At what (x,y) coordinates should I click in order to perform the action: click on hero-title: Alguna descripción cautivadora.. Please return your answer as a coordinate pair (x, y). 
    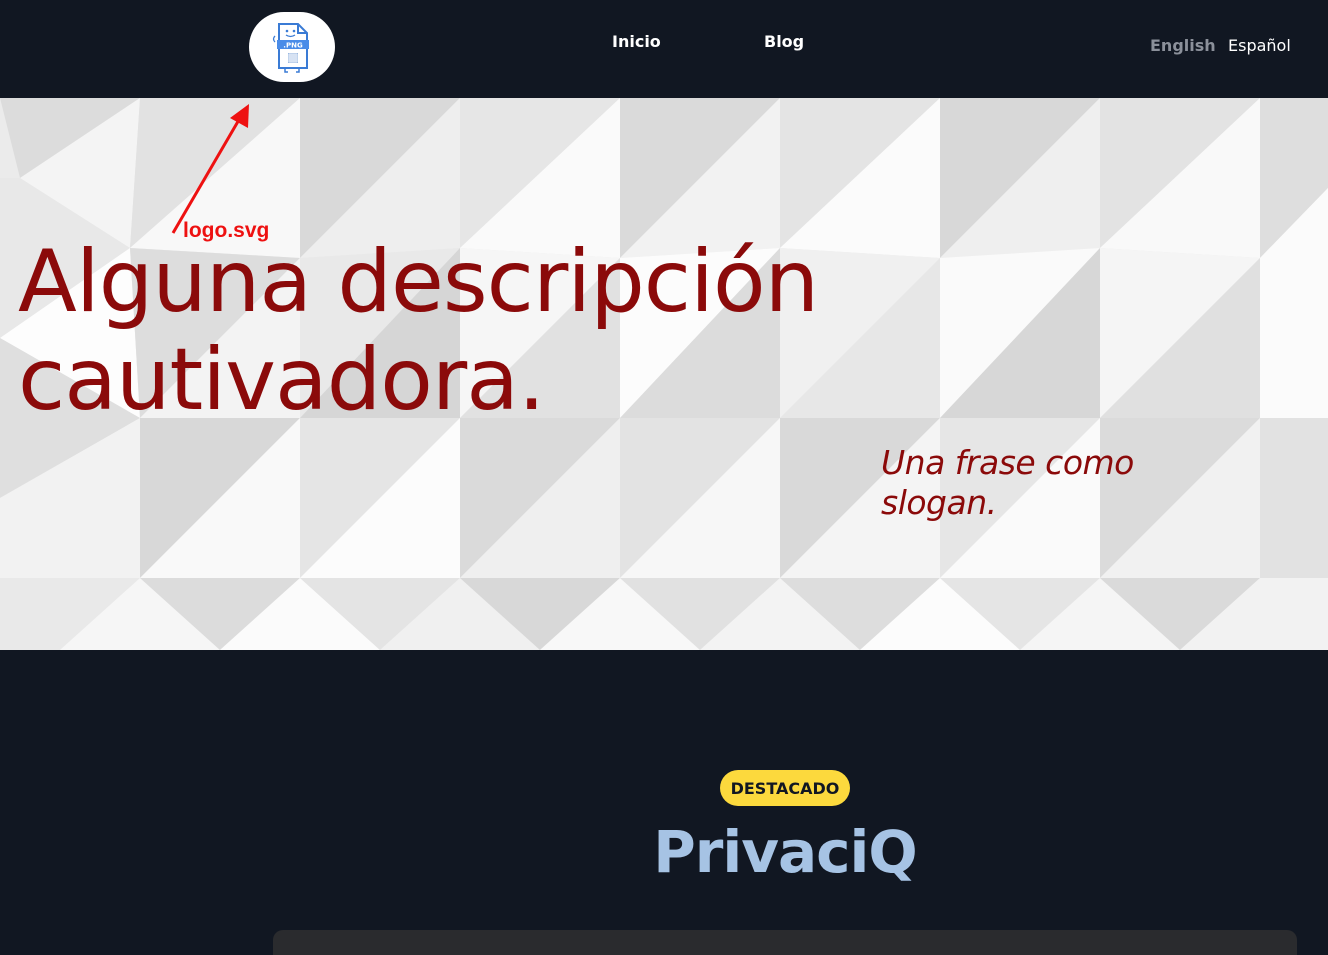
    Looking at the image, I should click on (418, 331).